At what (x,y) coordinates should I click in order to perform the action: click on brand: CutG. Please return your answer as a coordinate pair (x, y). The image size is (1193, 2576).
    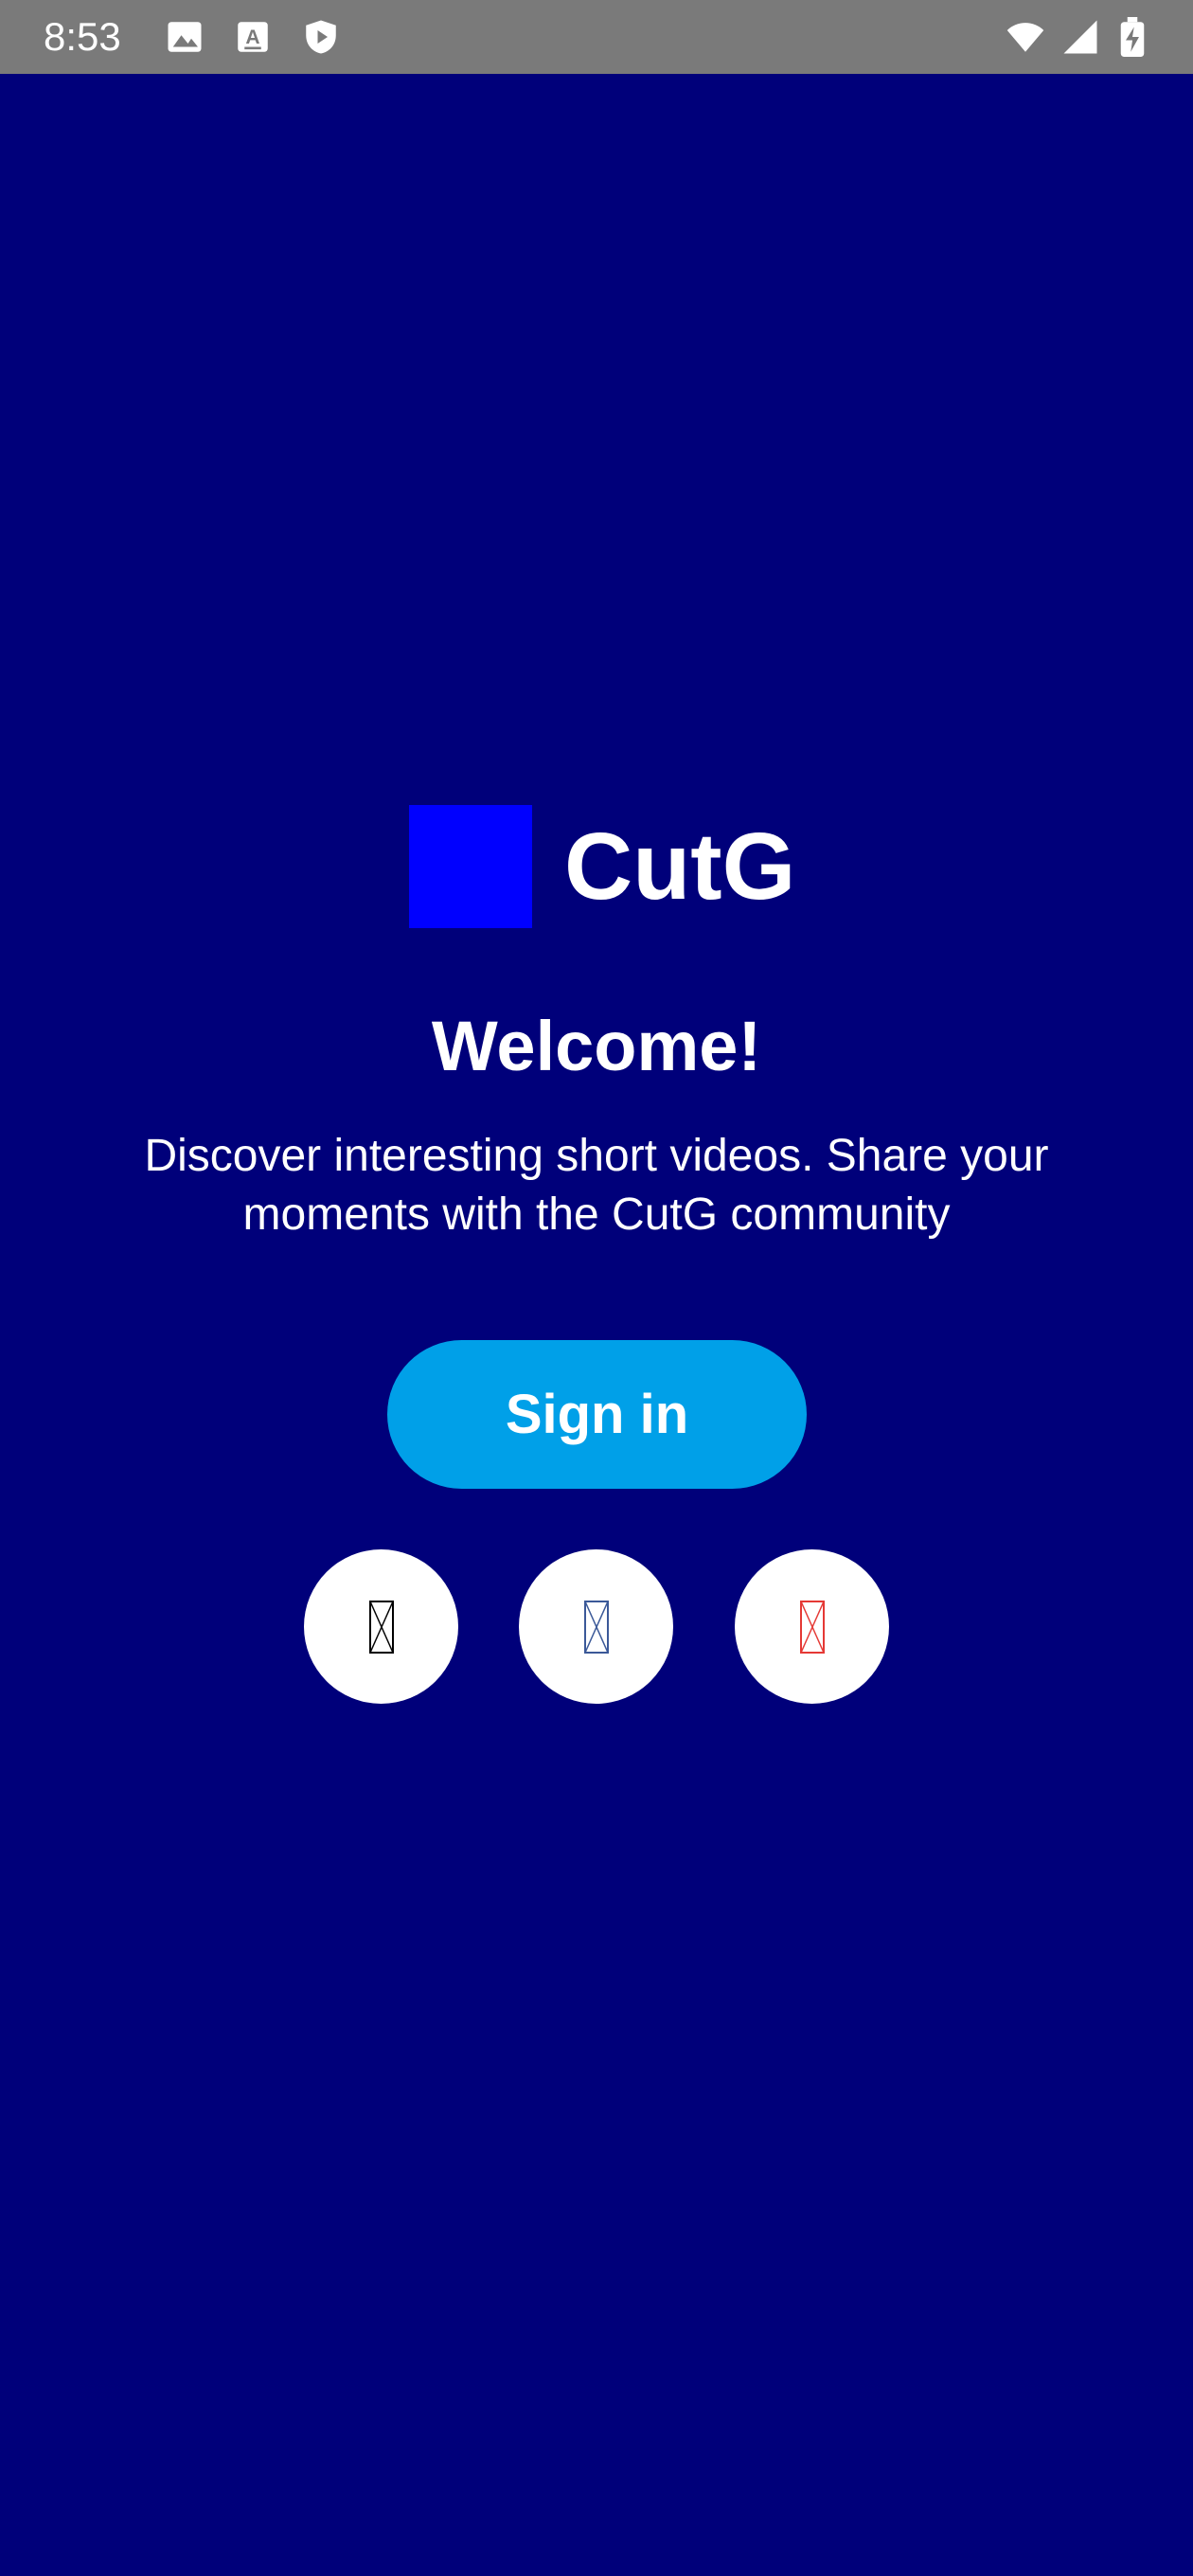
    Looking at the image, I should click on (602, 866).